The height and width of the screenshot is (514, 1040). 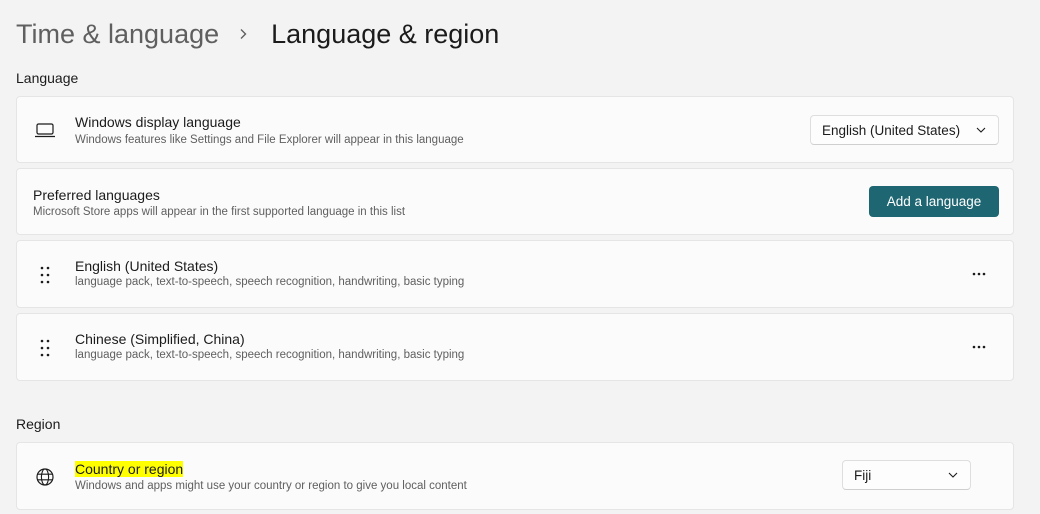 What do you see at coordinates (934, 201) in the screenshot?
I see `add-language-button: Add a language` at bounding box center [934, 201].